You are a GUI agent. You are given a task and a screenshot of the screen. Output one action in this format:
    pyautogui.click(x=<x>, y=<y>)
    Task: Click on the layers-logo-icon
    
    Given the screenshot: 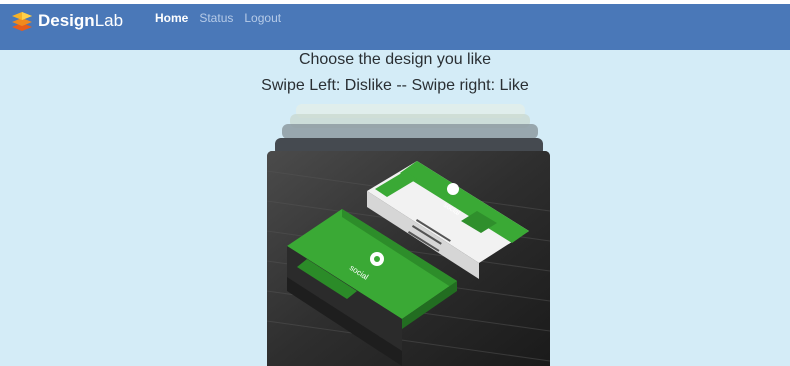 What is the action you would take?
    pyautogui.click(x=22, y=21)
    